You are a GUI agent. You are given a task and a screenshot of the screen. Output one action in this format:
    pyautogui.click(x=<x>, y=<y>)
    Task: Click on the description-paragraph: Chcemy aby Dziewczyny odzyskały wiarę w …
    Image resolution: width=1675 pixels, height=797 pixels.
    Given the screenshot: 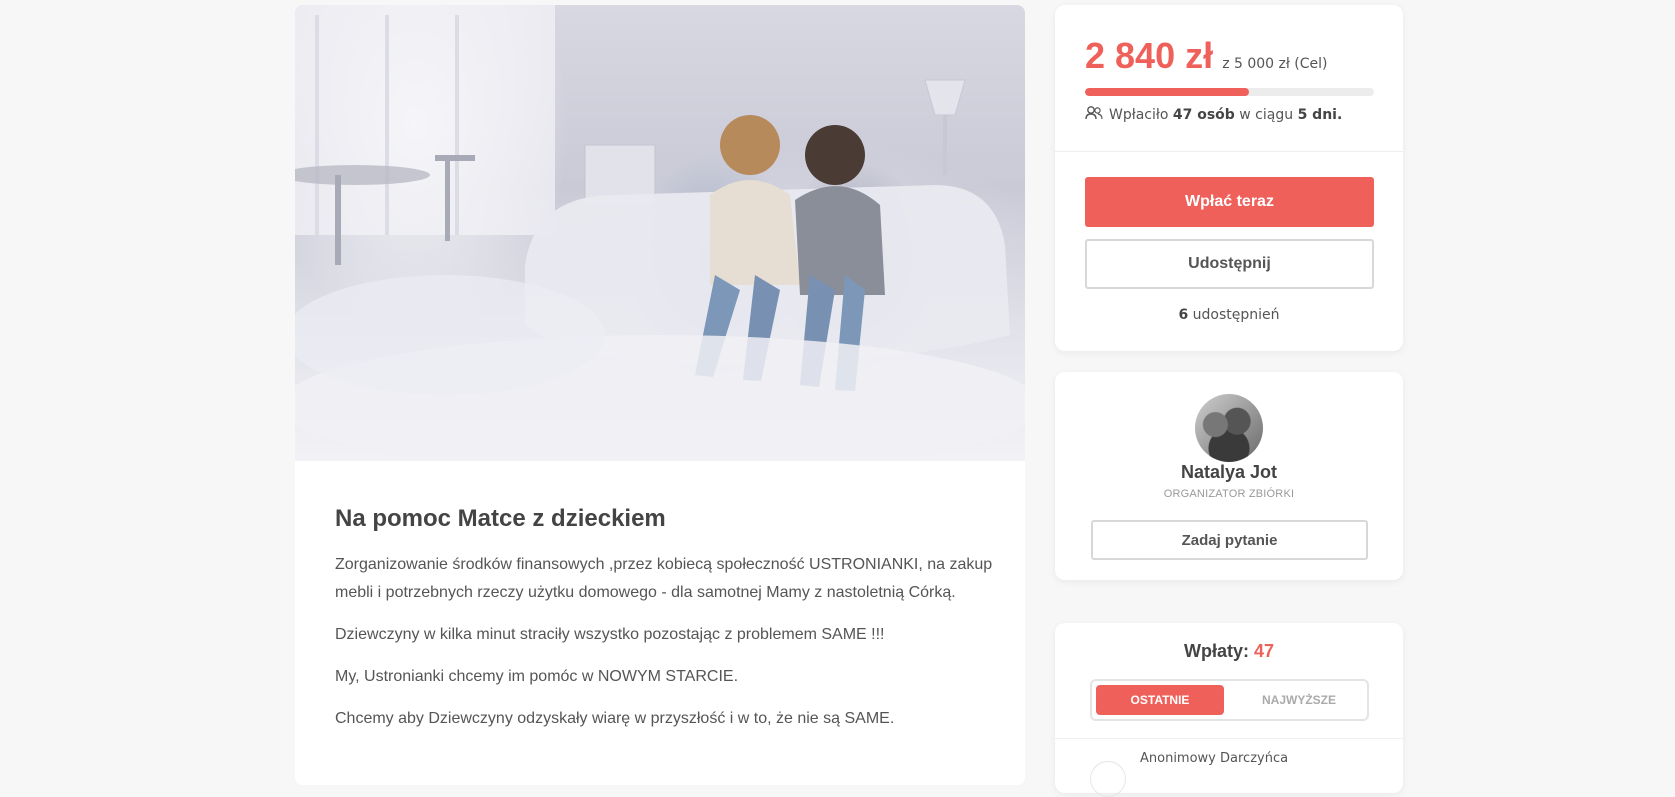 What is the action you would take?
    pyautogui.click(x=615, y=718)
    